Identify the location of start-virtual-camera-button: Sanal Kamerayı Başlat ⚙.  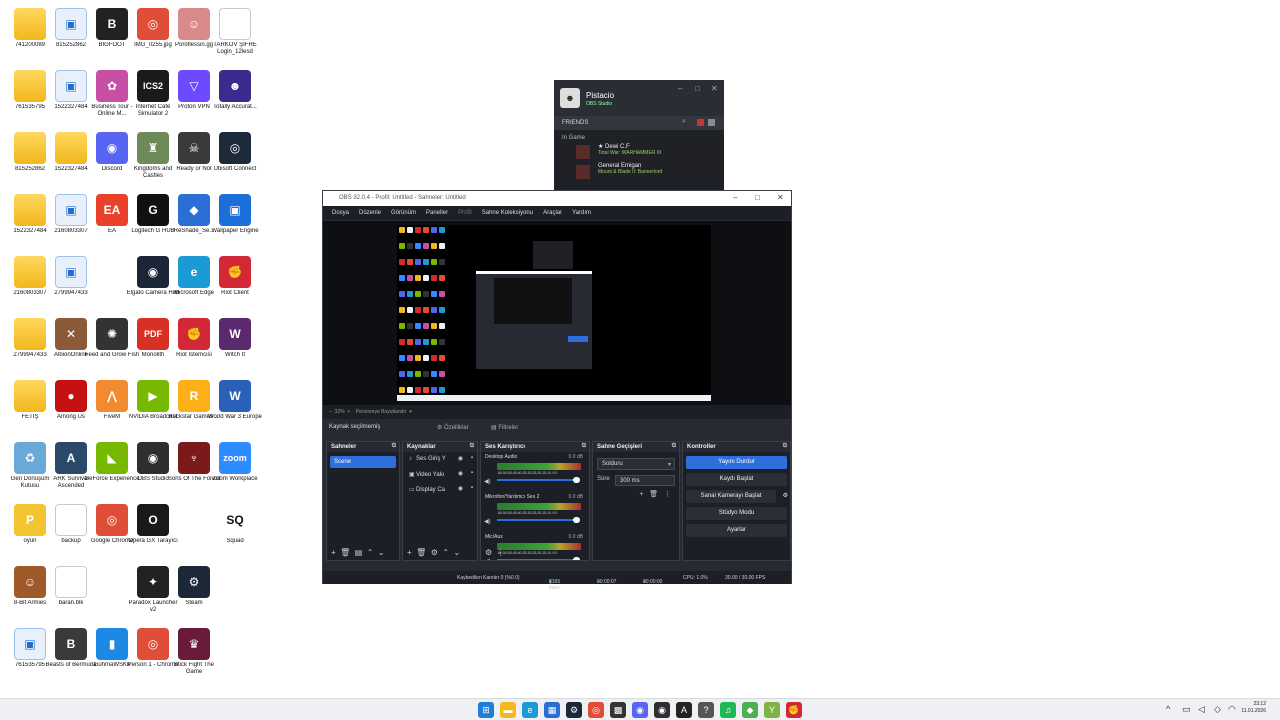
(737, 496).